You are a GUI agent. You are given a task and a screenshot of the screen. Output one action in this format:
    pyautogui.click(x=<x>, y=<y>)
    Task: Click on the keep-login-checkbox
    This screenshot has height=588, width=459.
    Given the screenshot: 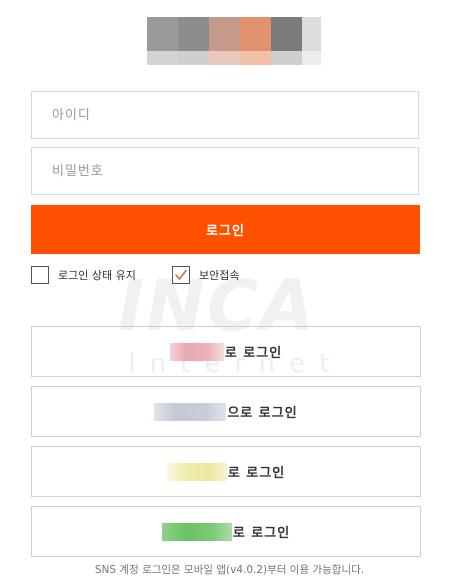 What is the action you would take?
    pyautogui.click(x=40, y=275)
    